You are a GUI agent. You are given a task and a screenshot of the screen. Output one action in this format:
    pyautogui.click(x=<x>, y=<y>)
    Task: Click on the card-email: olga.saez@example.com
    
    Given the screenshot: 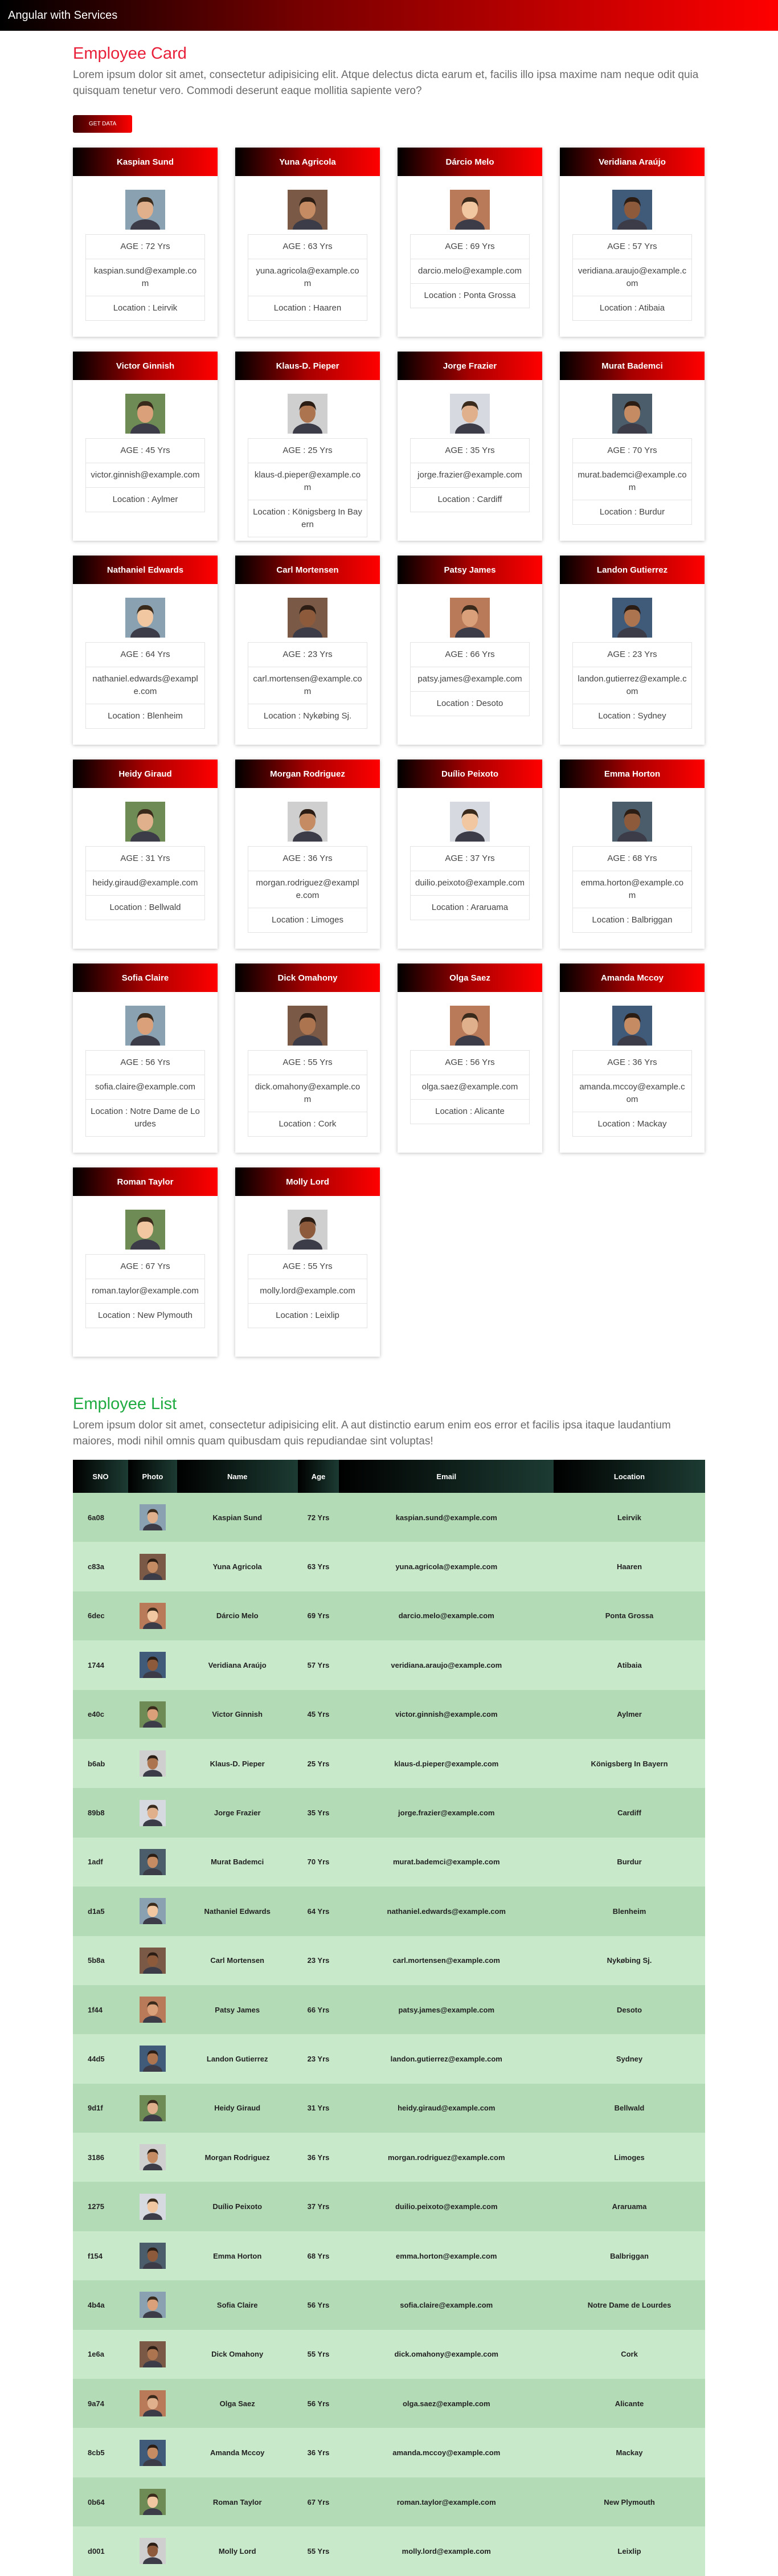 What is the action you would take?
    pyautogui.click(x=470, y=1087)
    